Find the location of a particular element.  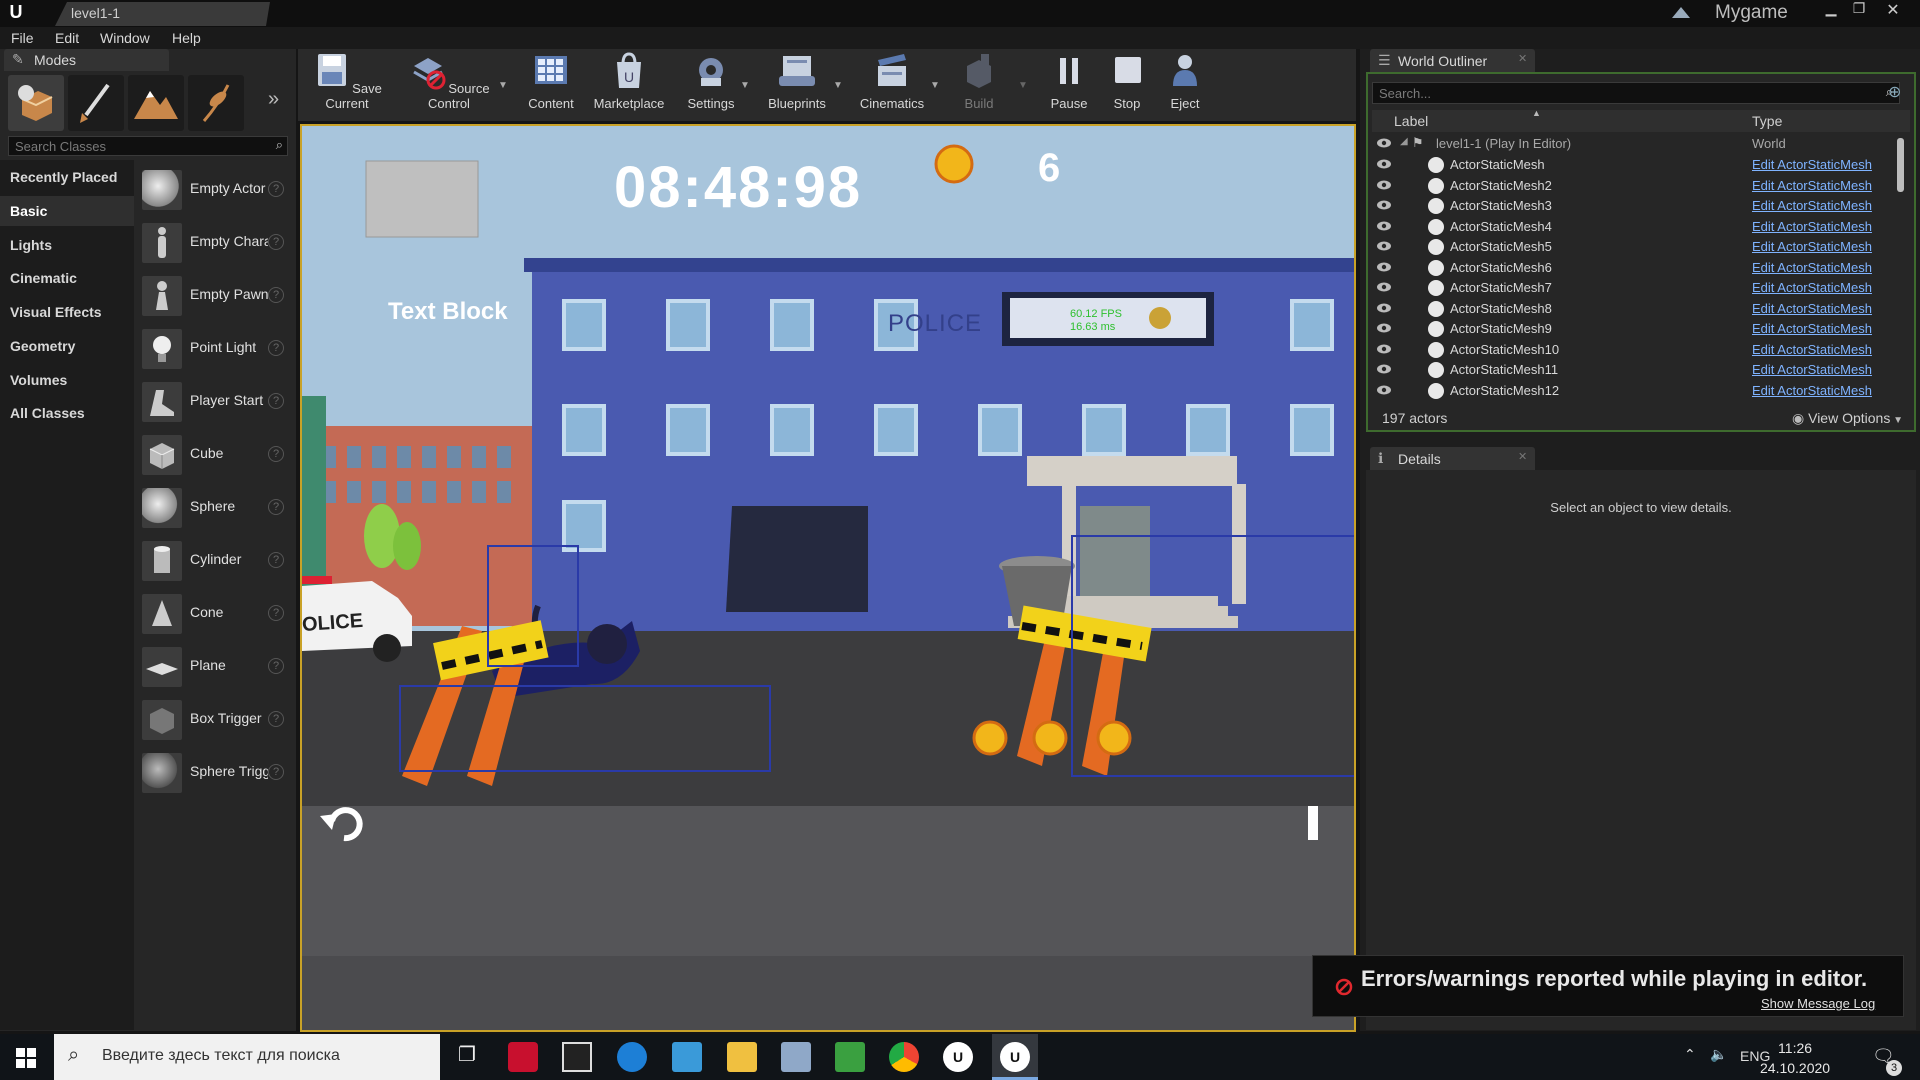

edge-browser-icon is located at coordinates (632, 1057).